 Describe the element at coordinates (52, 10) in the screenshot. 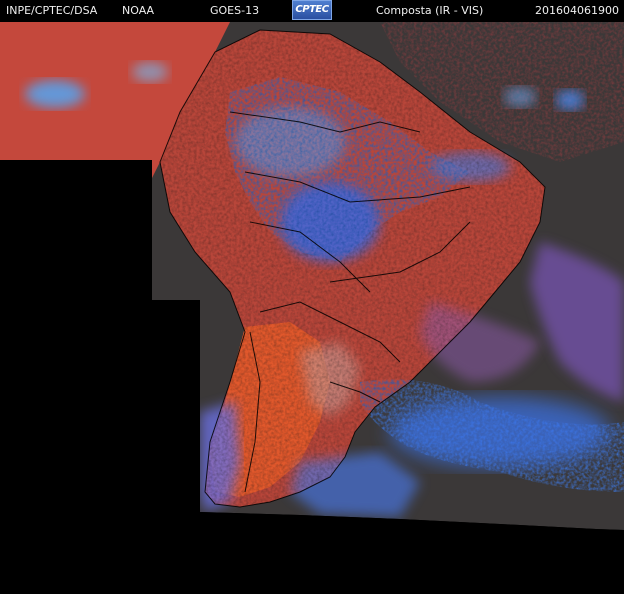

I see `agency-label: INPE/CPTEC/DSA` at that location.